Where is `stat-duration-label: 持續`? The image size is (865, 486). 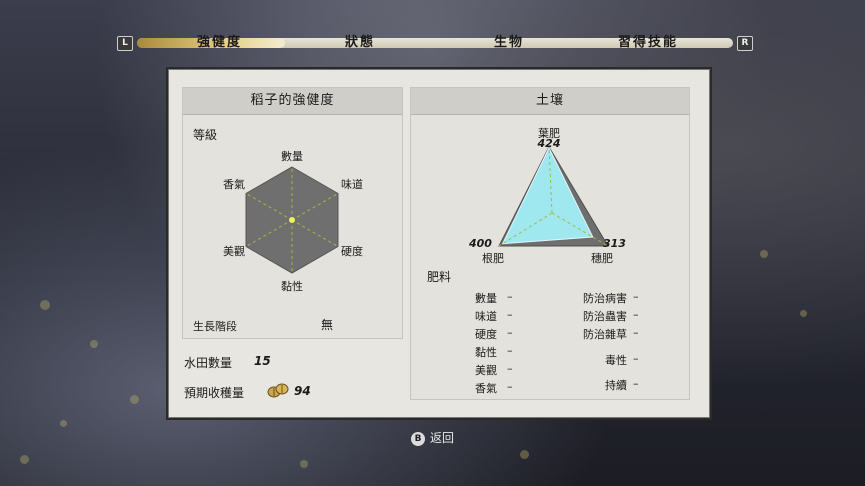 stat-duration-label: 持續 is located at coordinates (616, 385).